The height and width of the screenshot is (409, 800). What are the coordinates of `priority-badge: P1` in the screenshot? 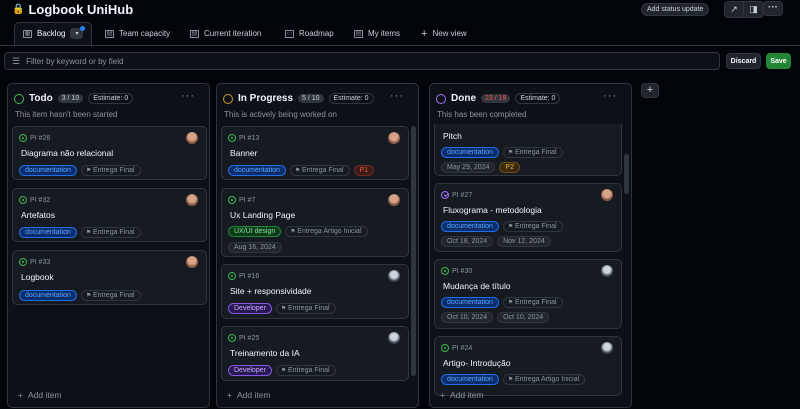 It's located at (364, 170).